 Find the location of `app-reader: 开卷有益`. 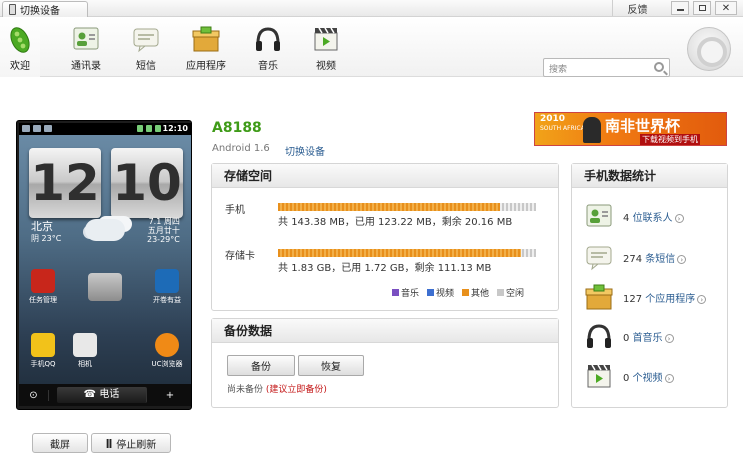

app-reader: 开卷有益 is located at coordinates (167, 287).